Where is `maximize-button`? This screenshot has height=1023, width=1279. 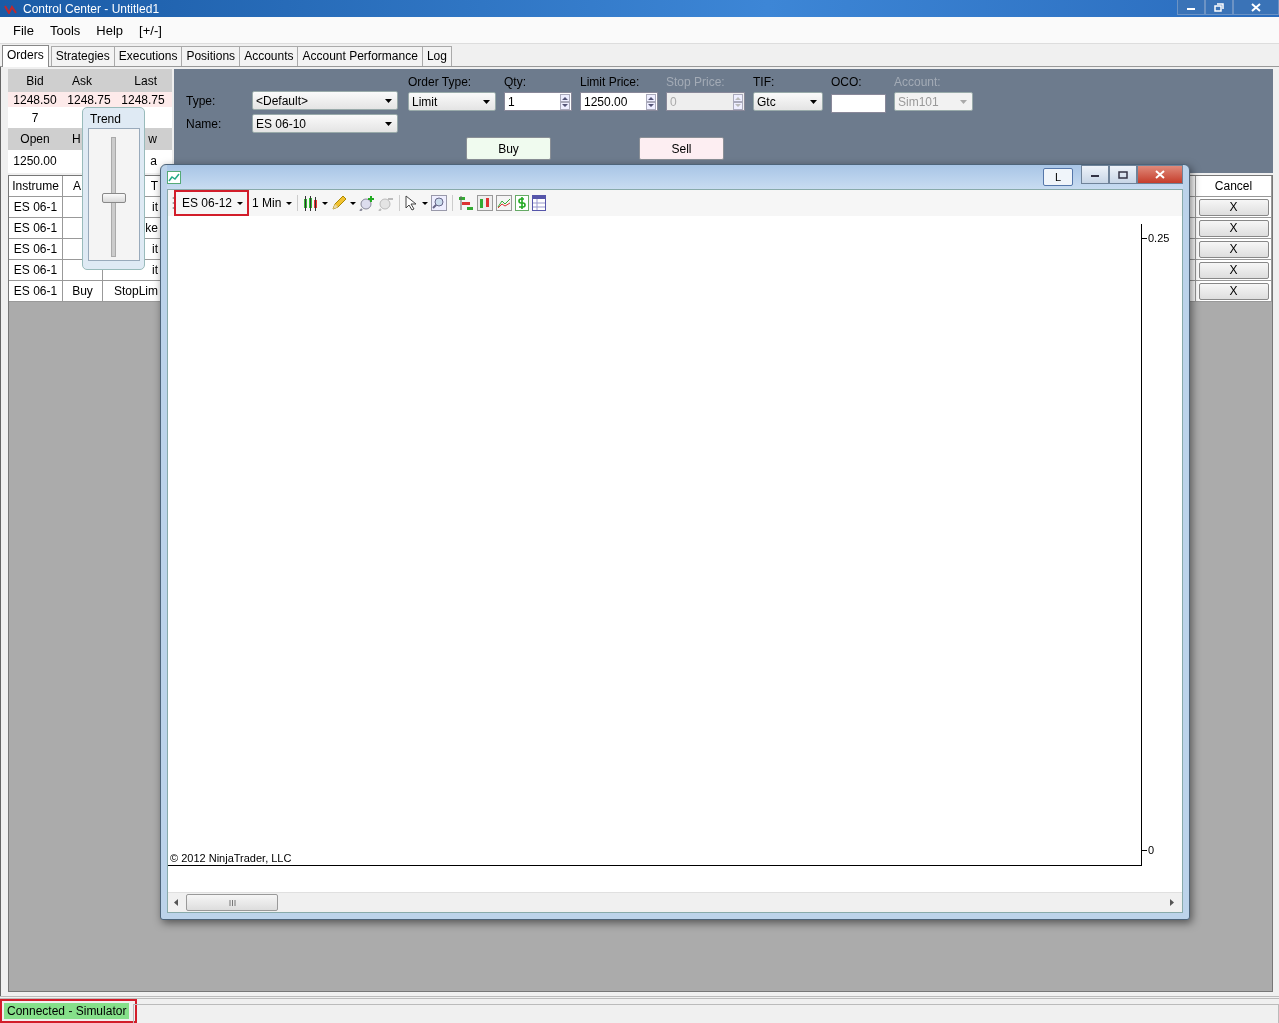 maximize-button is located at coordinates (1123, 174).